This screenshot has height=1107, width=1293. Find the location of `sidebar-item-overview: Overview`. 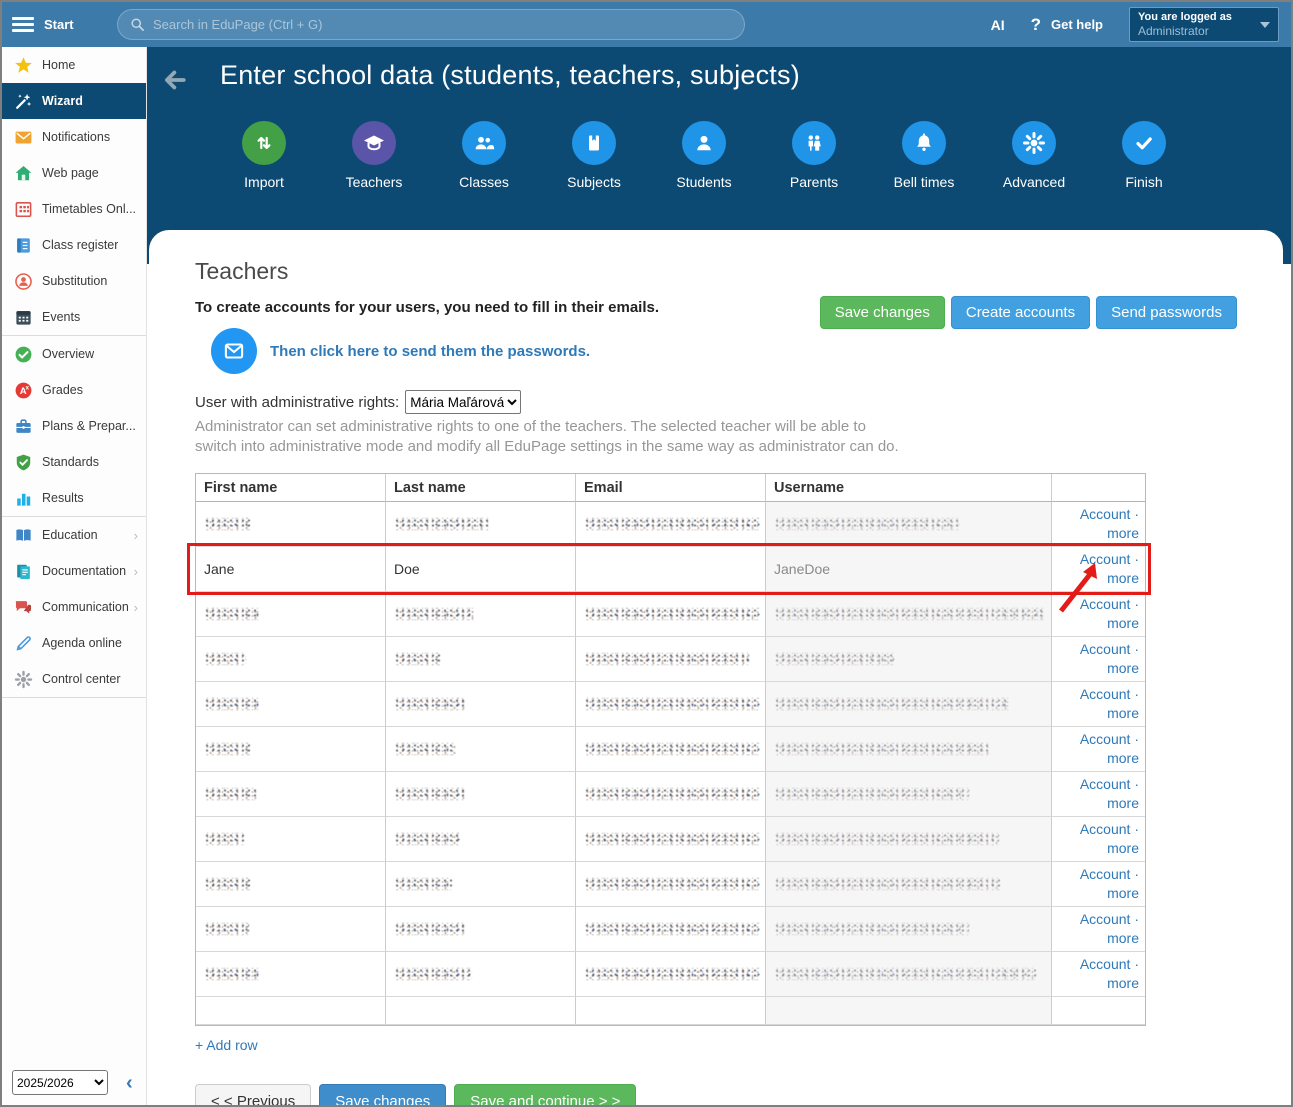

sidebar-item-overview: Overview is located at coordinates (74, 354).